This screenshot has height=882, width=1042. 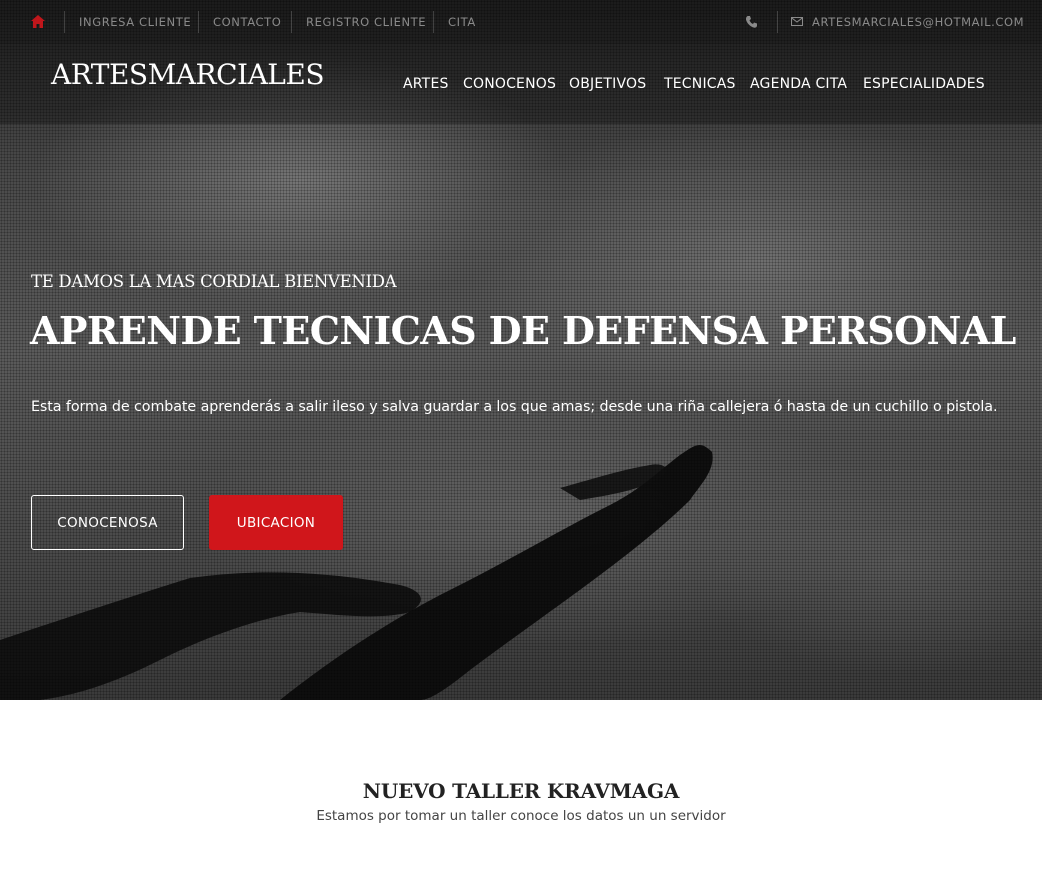 I want to click on ubicacion-button: UBICACION, so click(x=276, y=522).